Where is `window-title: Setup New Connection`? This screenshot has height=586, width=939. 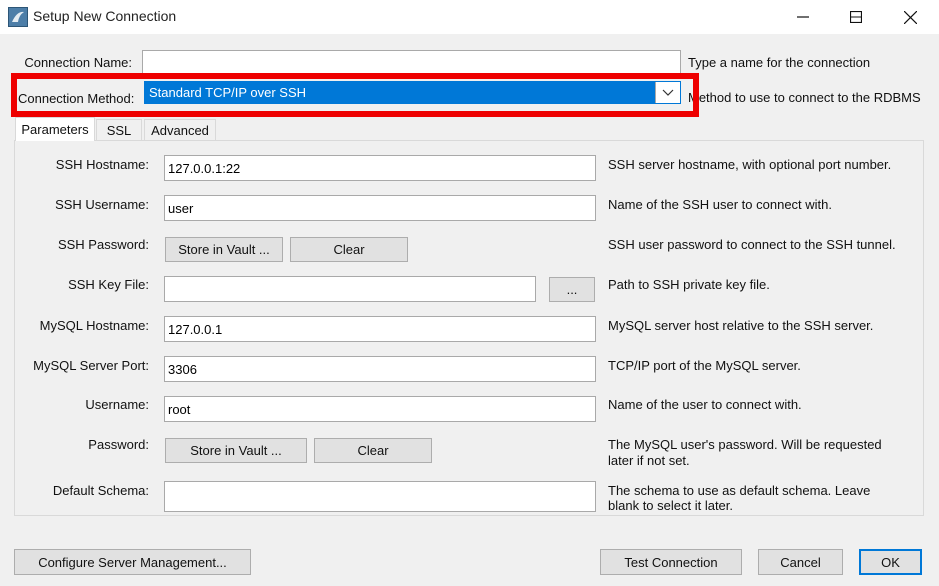
window-title: Setup New Connection is located at coordinates (105, 16).